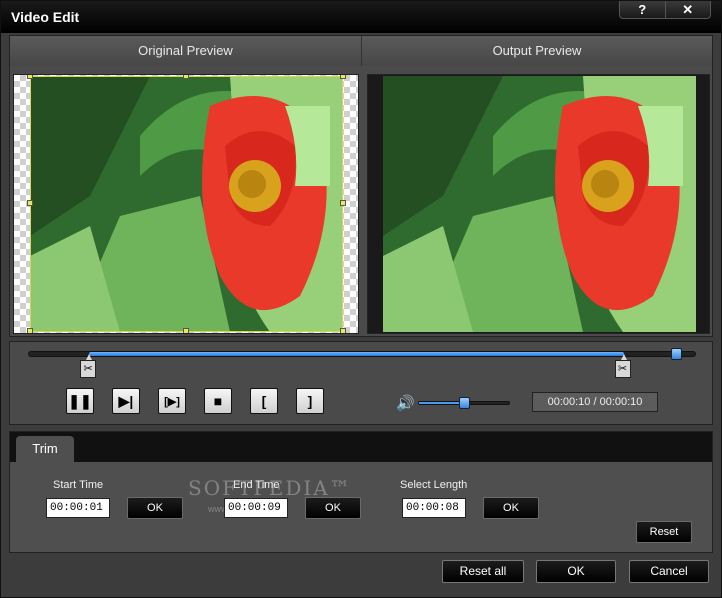 The height and width of the screenshot is (598, 722). I want to click on start-time-ok-button: OK, so click(155, 508).